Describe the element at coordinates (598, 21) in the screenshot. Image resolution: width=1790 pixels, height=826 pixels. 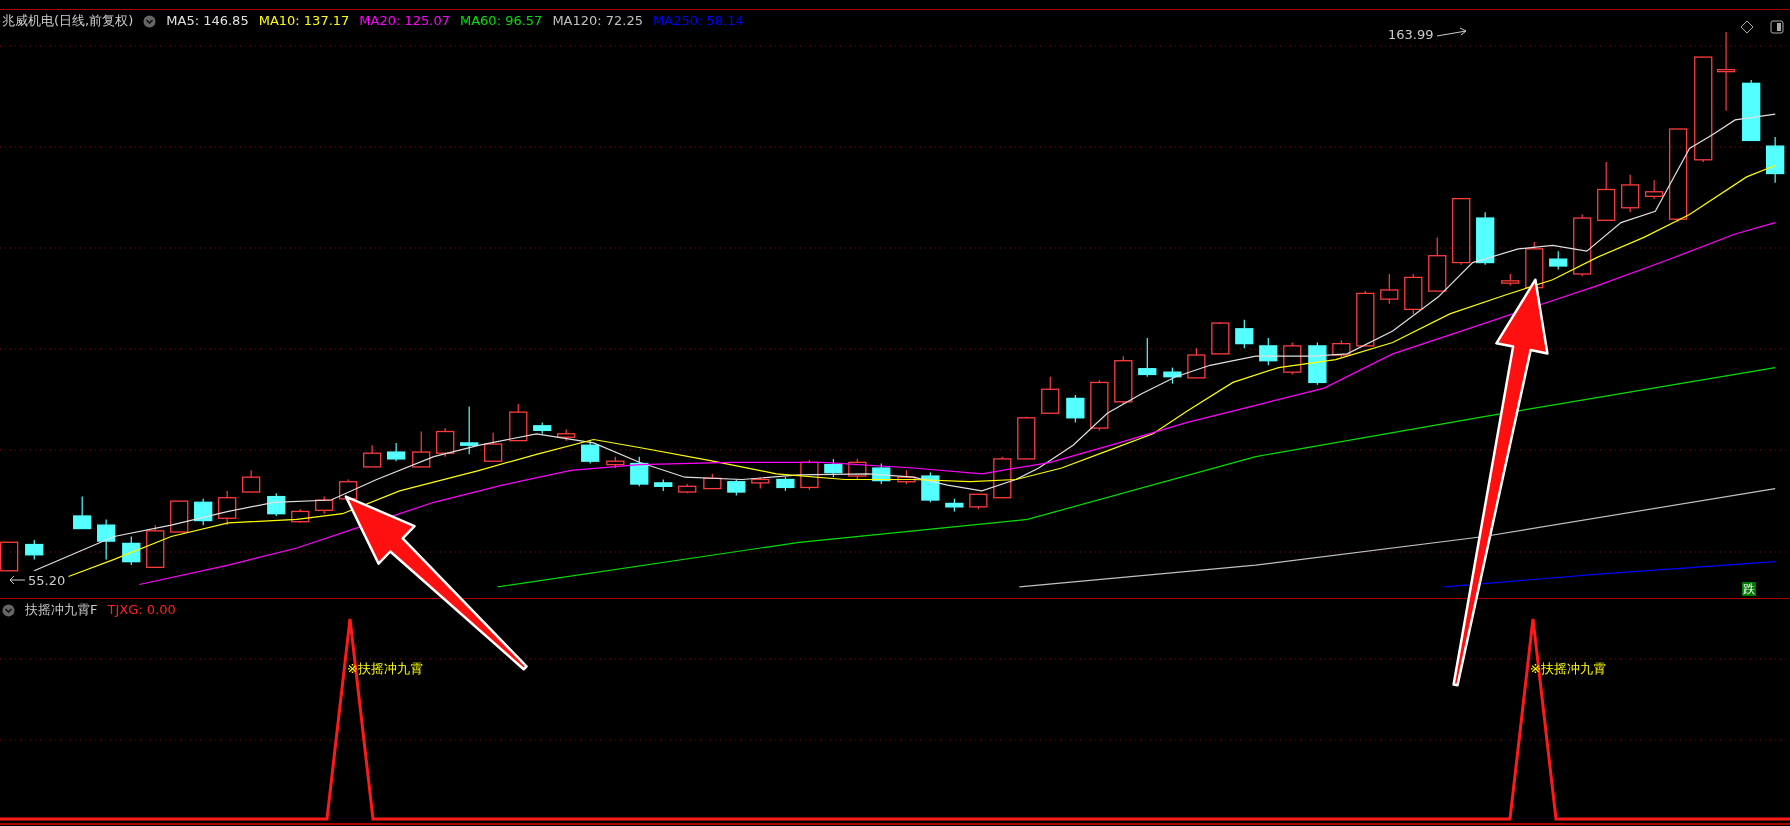
I see `moving-average-value: MA120: 72.25` at that location.